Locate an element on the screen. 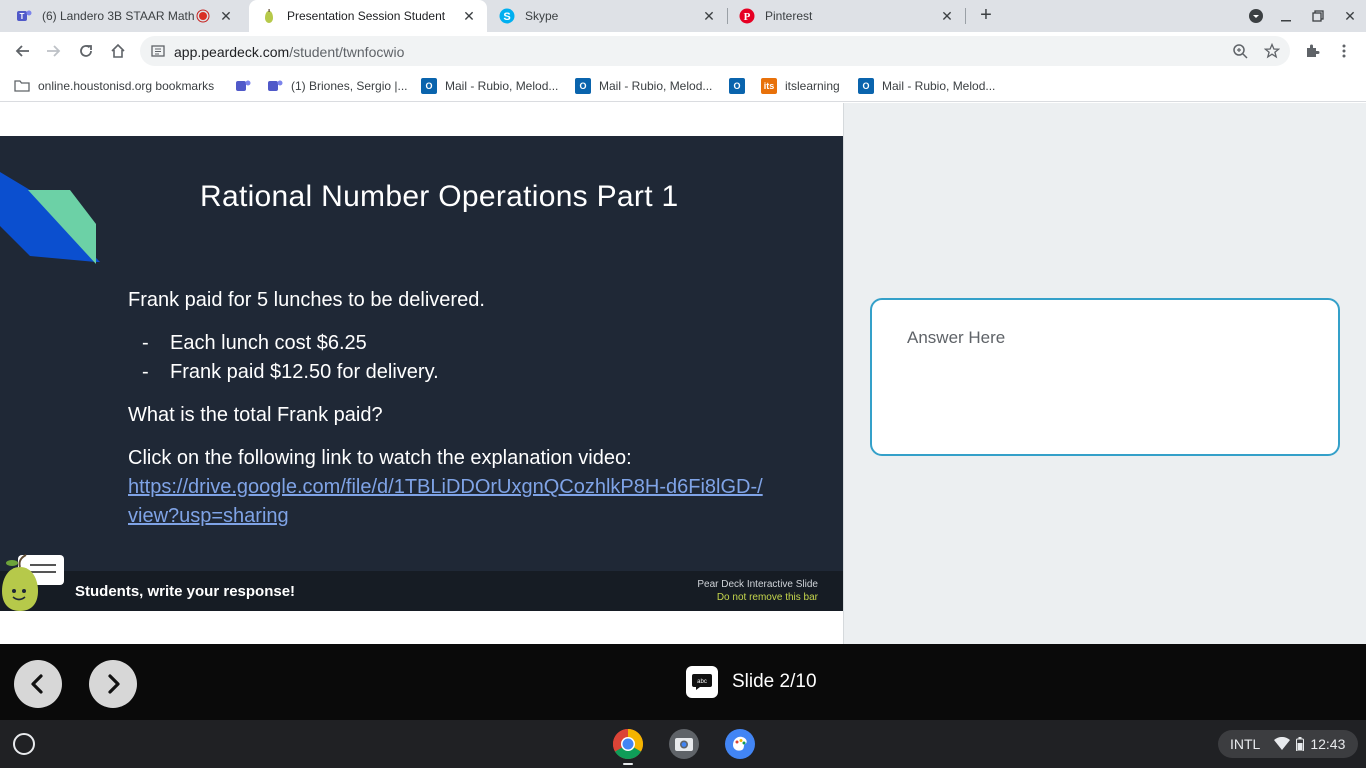 The height and width of the screenshot is (768, 1366). svg-text: abc is located at coordinates (702, 682).